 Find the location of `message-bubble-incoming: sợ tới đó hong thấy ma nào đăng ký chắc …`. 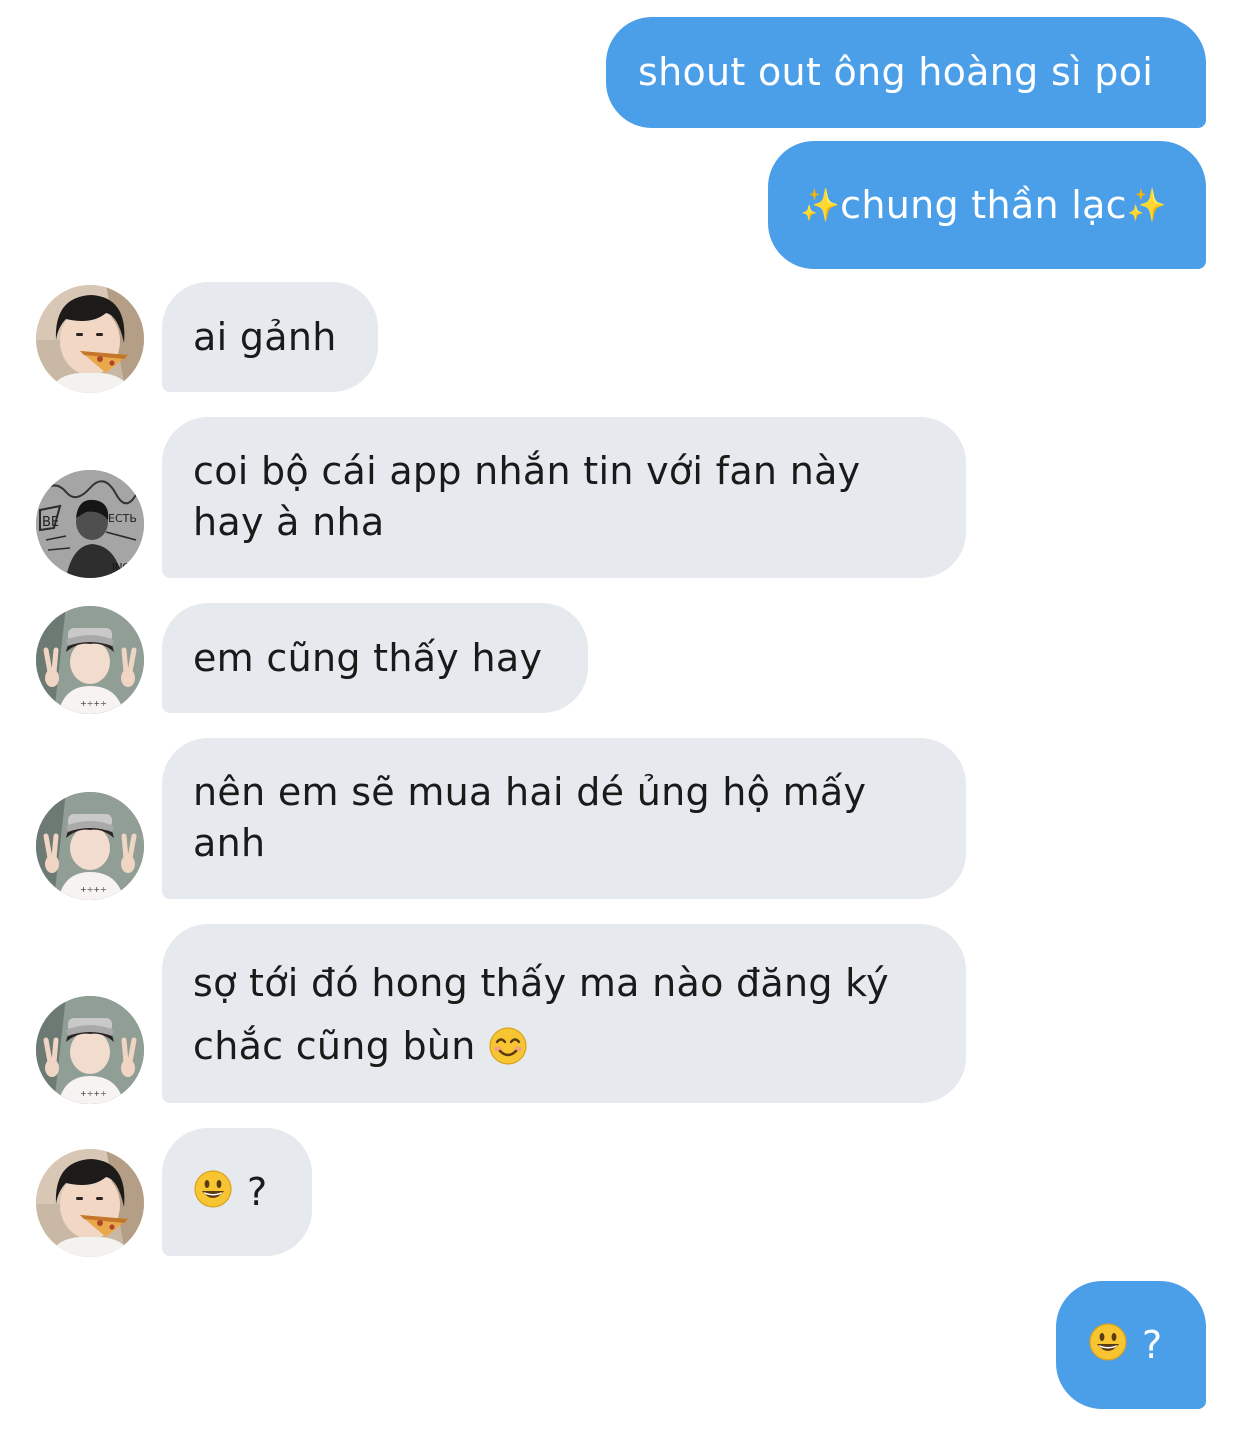

message-bubble-incoming: sợ tới đó hong thấy ma nào đăng ký chắc … is located at coordinates (564, 1013).